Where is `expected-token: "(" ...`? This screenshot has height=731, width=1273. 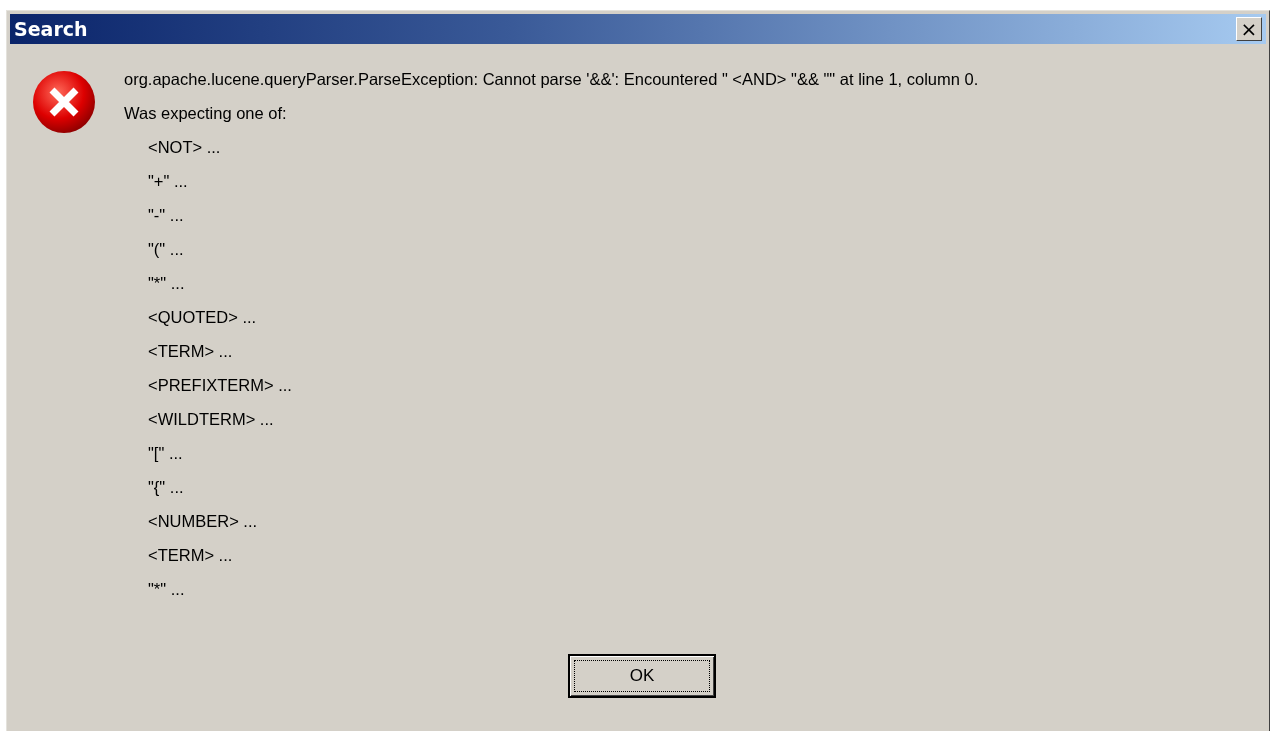
expected-token: "(" ... is located at coordinates (166, 249).